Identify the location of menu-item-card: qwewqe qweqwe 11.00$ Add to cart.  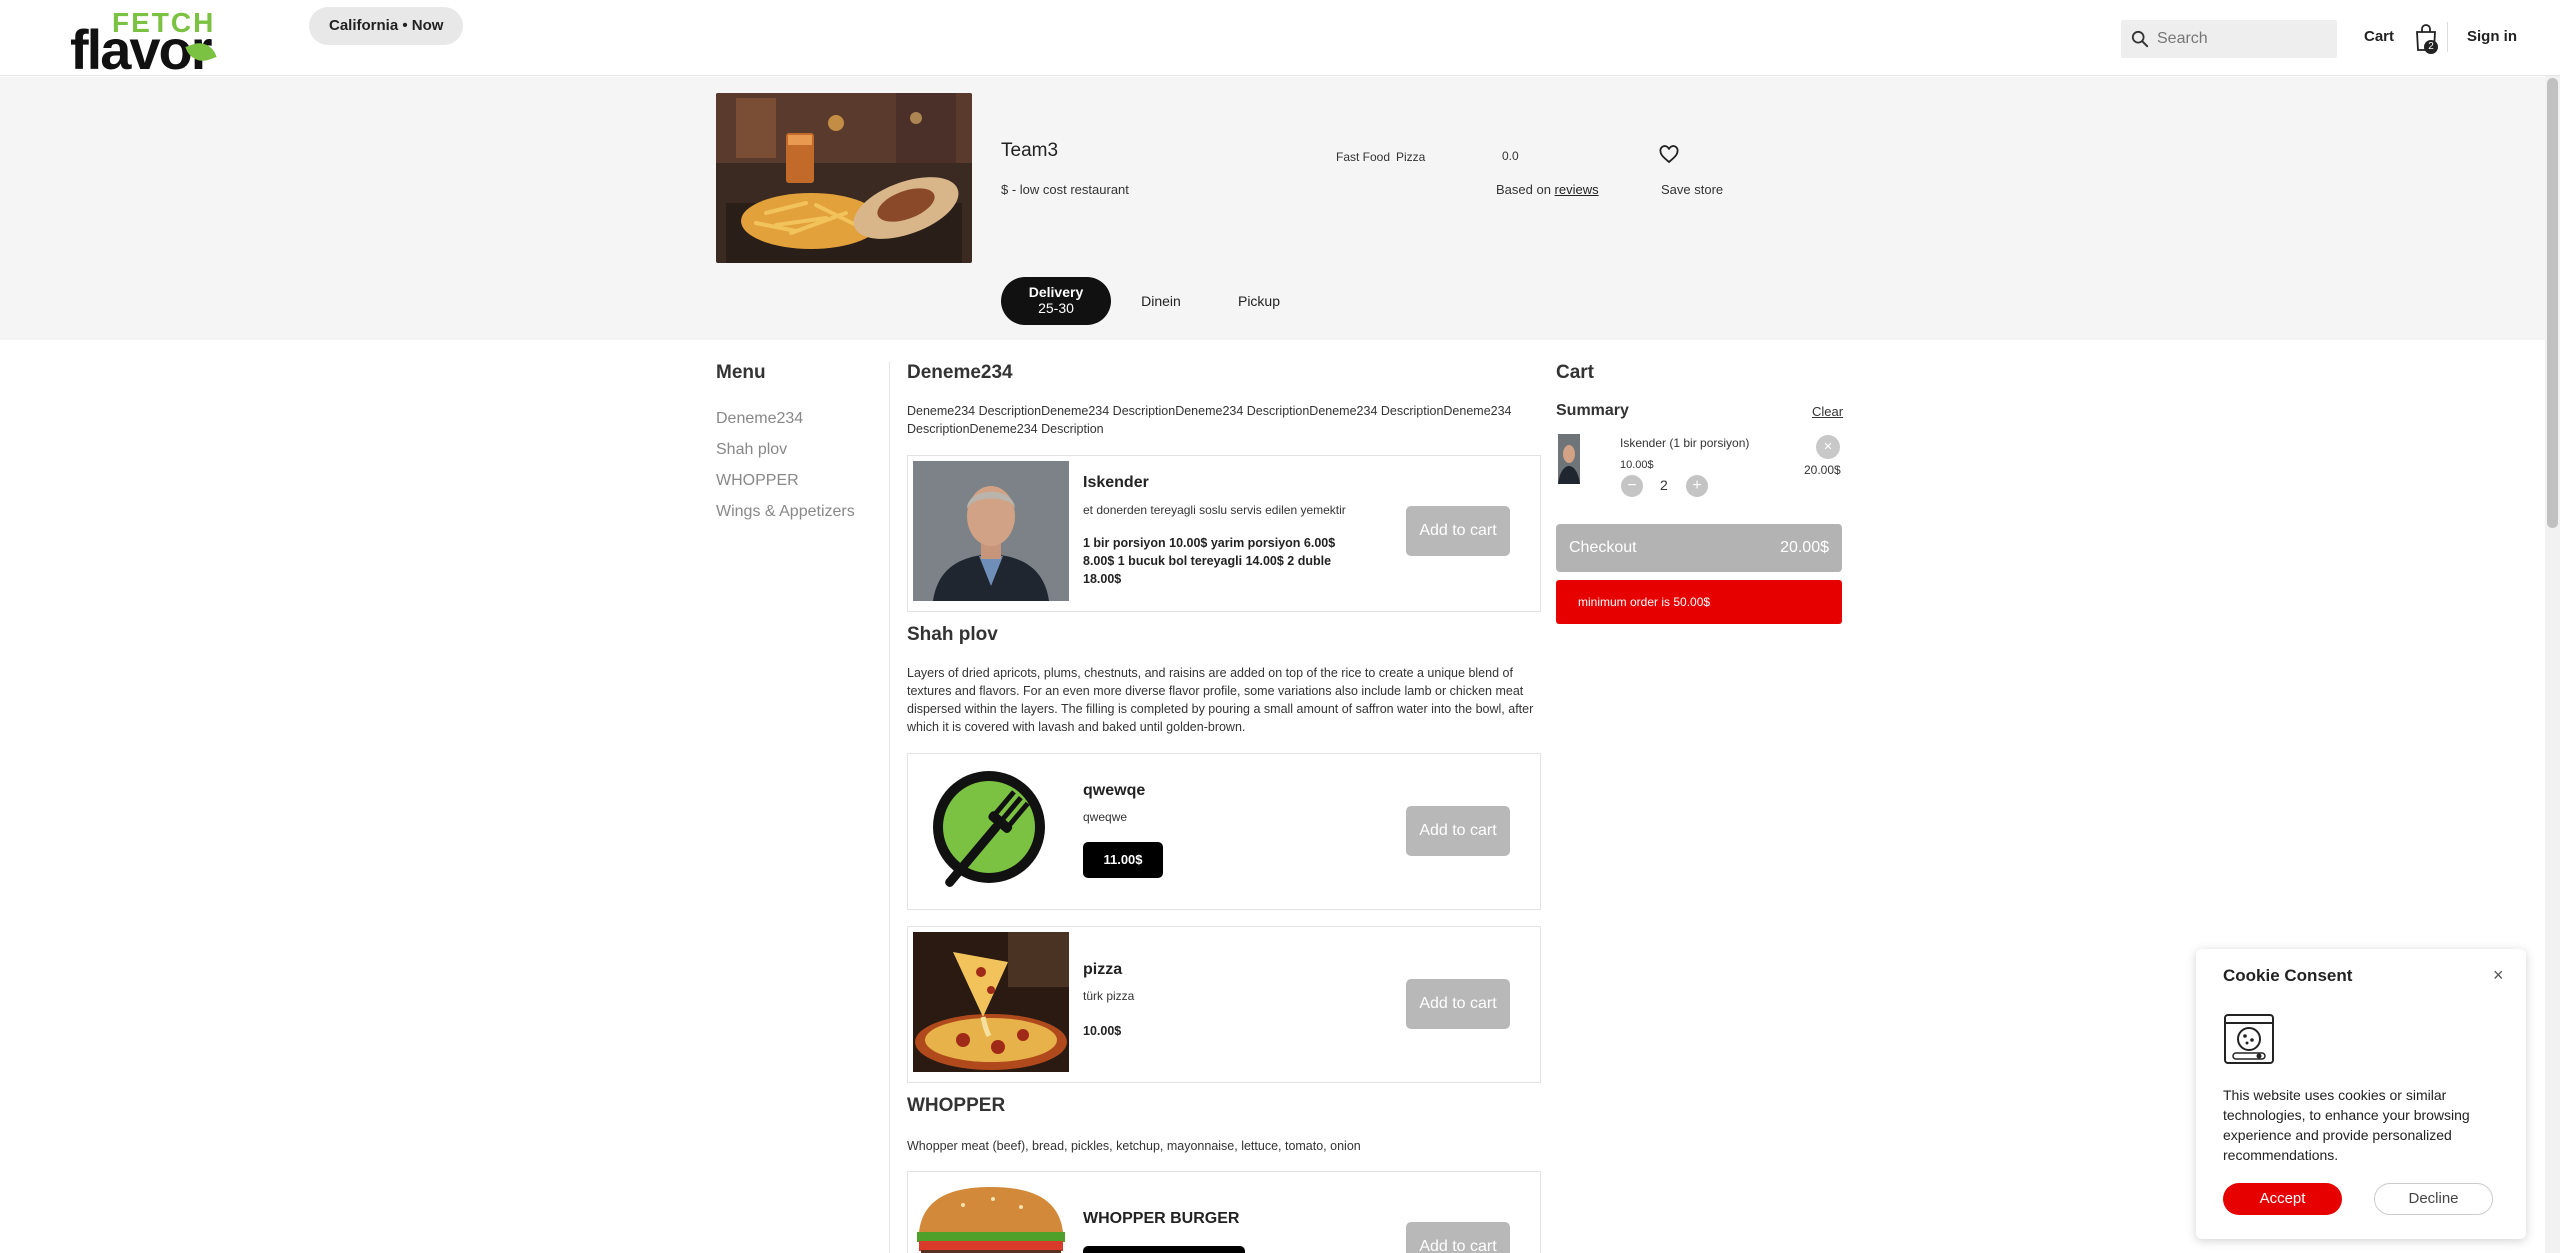
(1224, 831).